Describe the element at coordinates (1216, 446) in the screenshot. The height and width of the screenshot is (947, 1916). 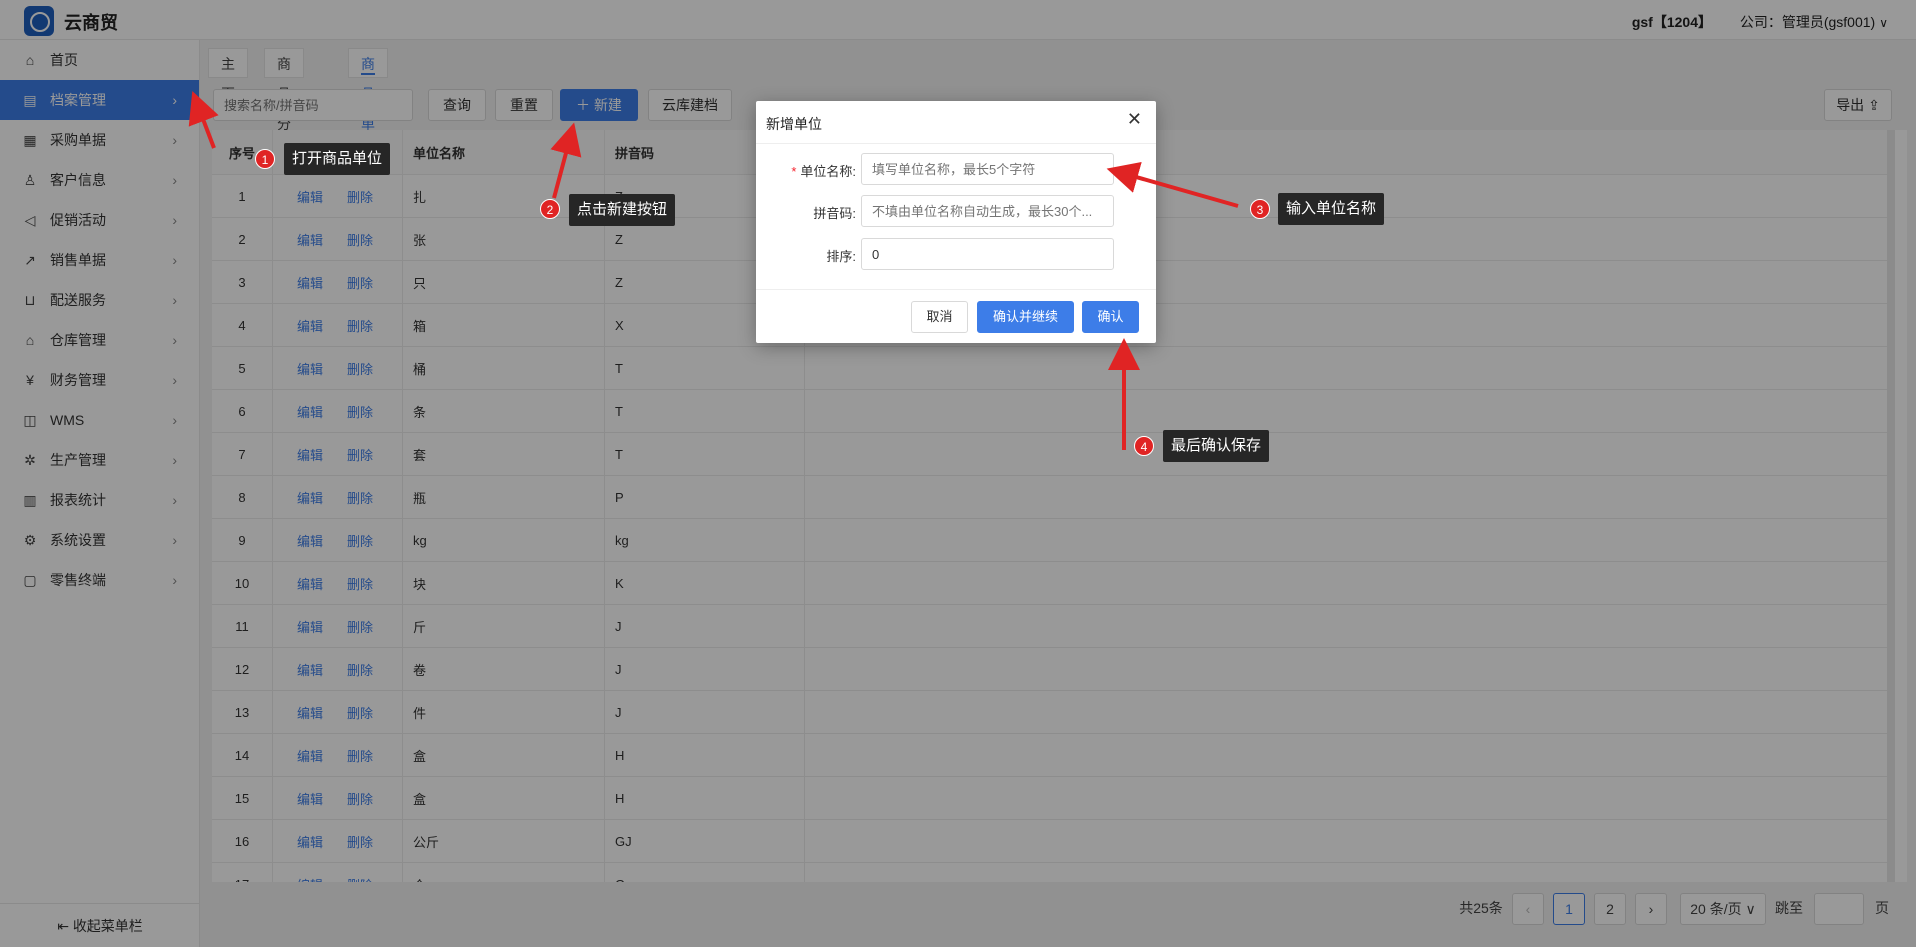
I see `annotation-label-4: 最后确认保存` at that location.